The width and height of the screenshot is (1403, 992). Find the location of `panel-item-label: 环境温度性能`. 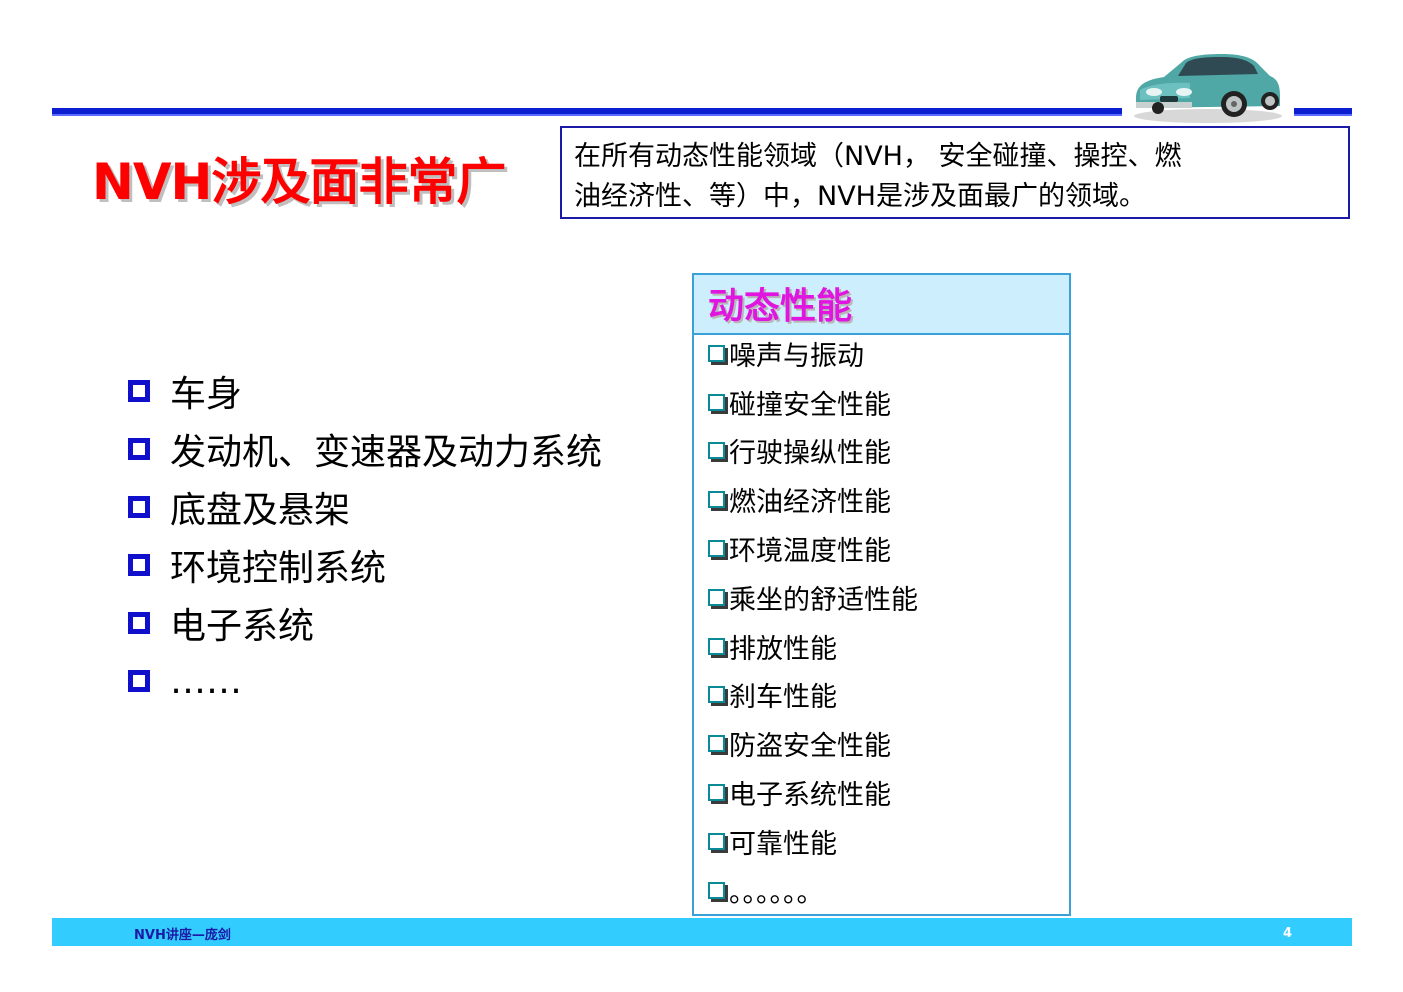

panel-item-label: 环境温度性能 is located at coordinates (810, 552).